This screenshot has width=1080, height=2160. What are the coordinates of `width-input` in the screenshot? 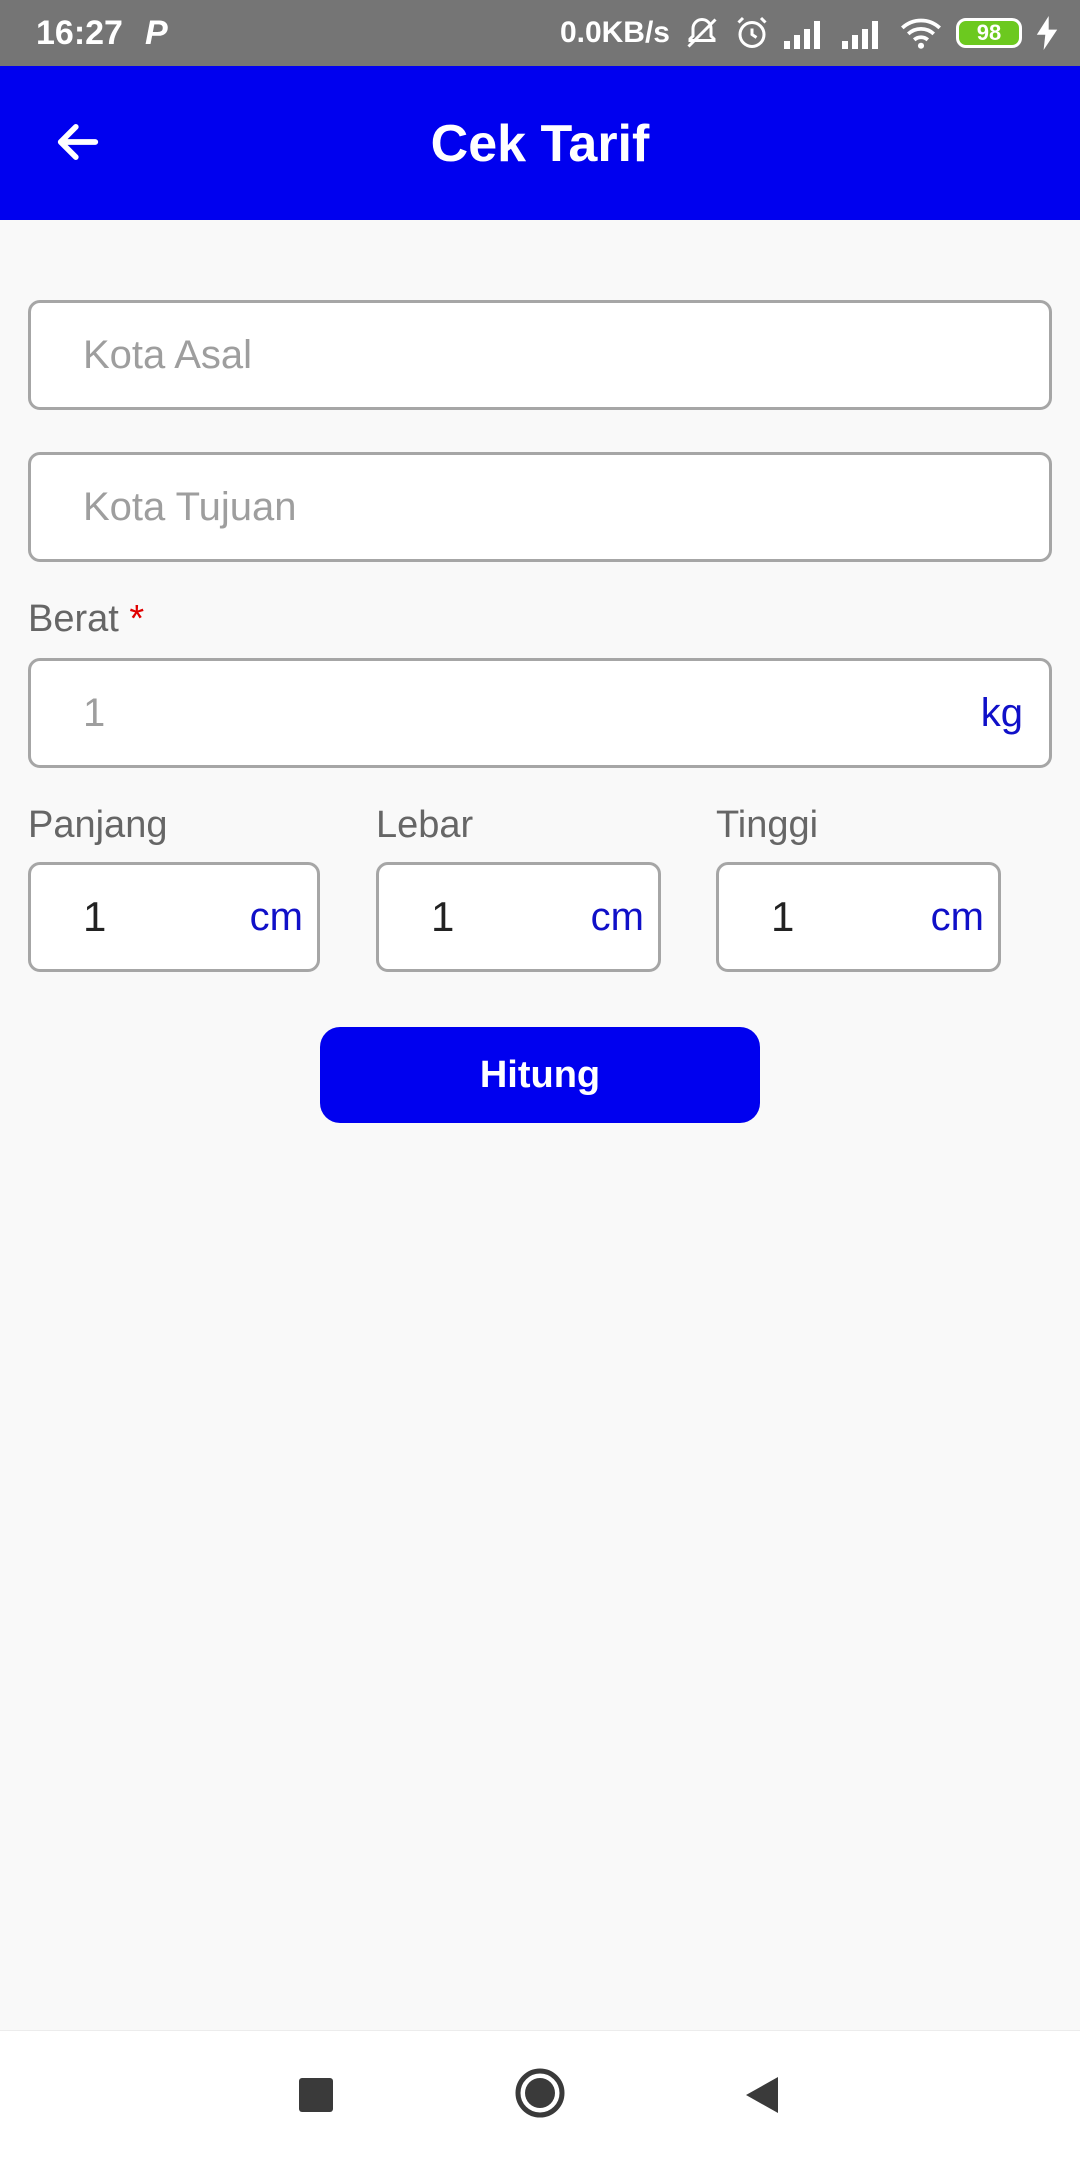 It's located at (511, 917).